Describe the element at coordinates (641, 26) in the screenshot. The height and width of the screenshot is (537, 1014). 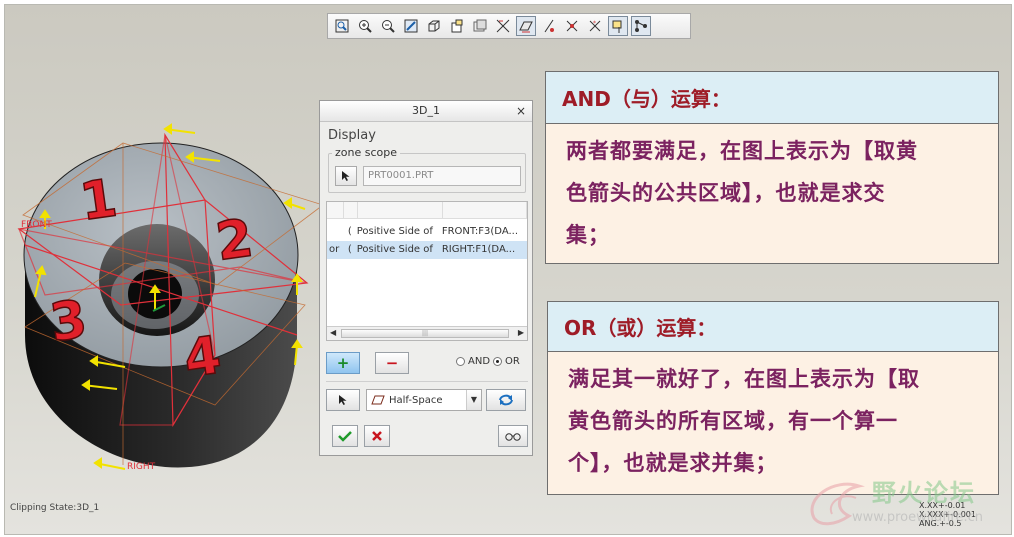
I see `model-tree-icon` at that location.